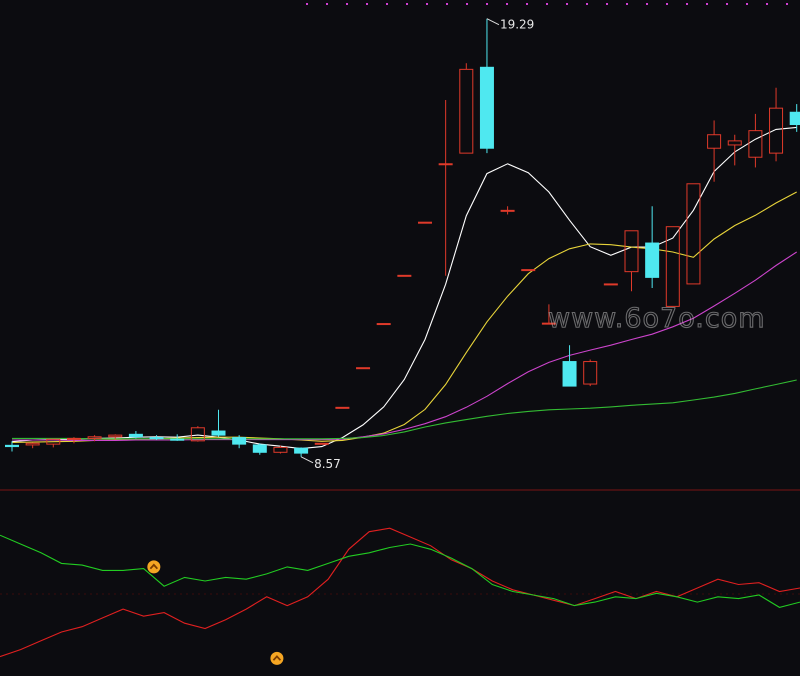 This screenshot has width=800, height=676. I want to click on watermark: www.6o7o.com, so click(657, 318).